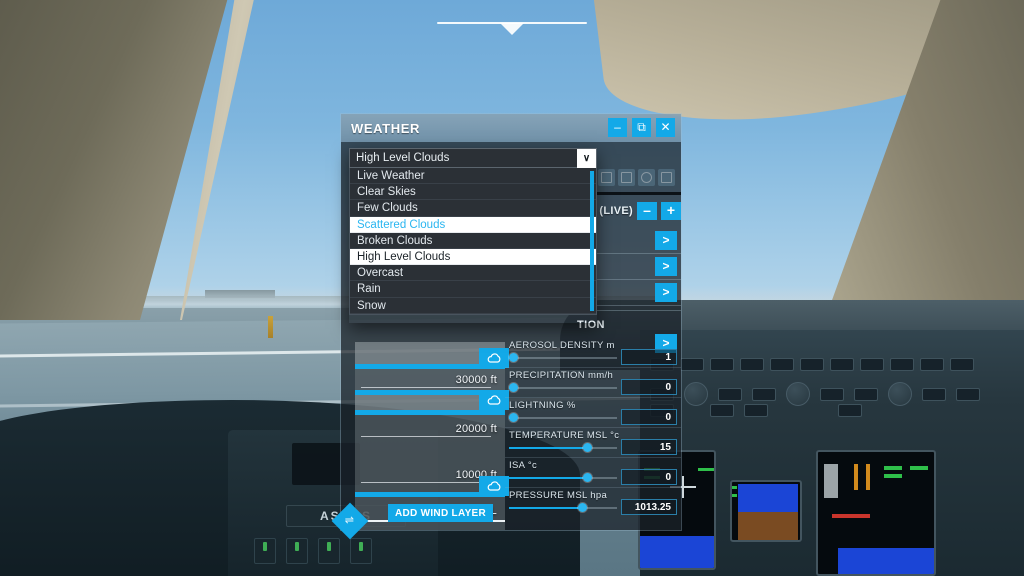  What do you see at coordinates (876, 513) in the screenshot?
I see `mfd-display-right` at bounding box center [876, 513].